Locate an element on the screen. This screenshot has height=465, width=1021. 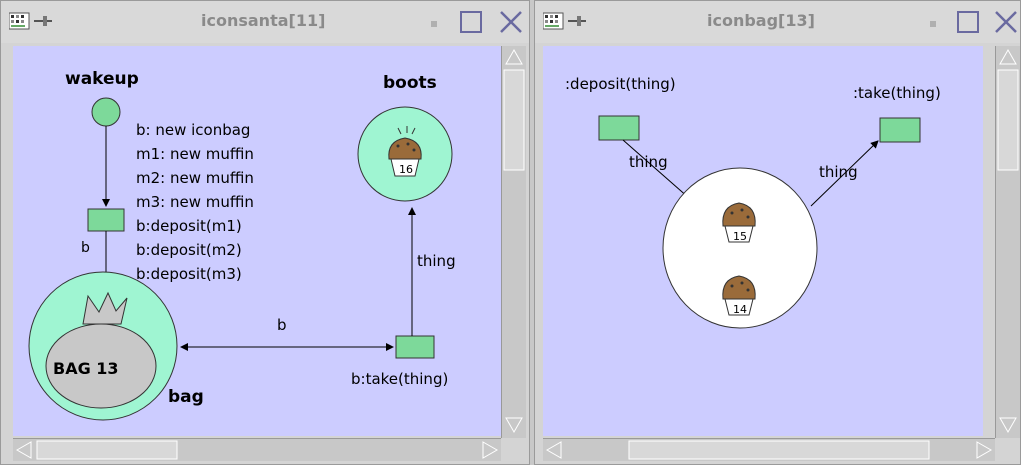
code-line: m3: new muffin is located at coordinates (195, 202).